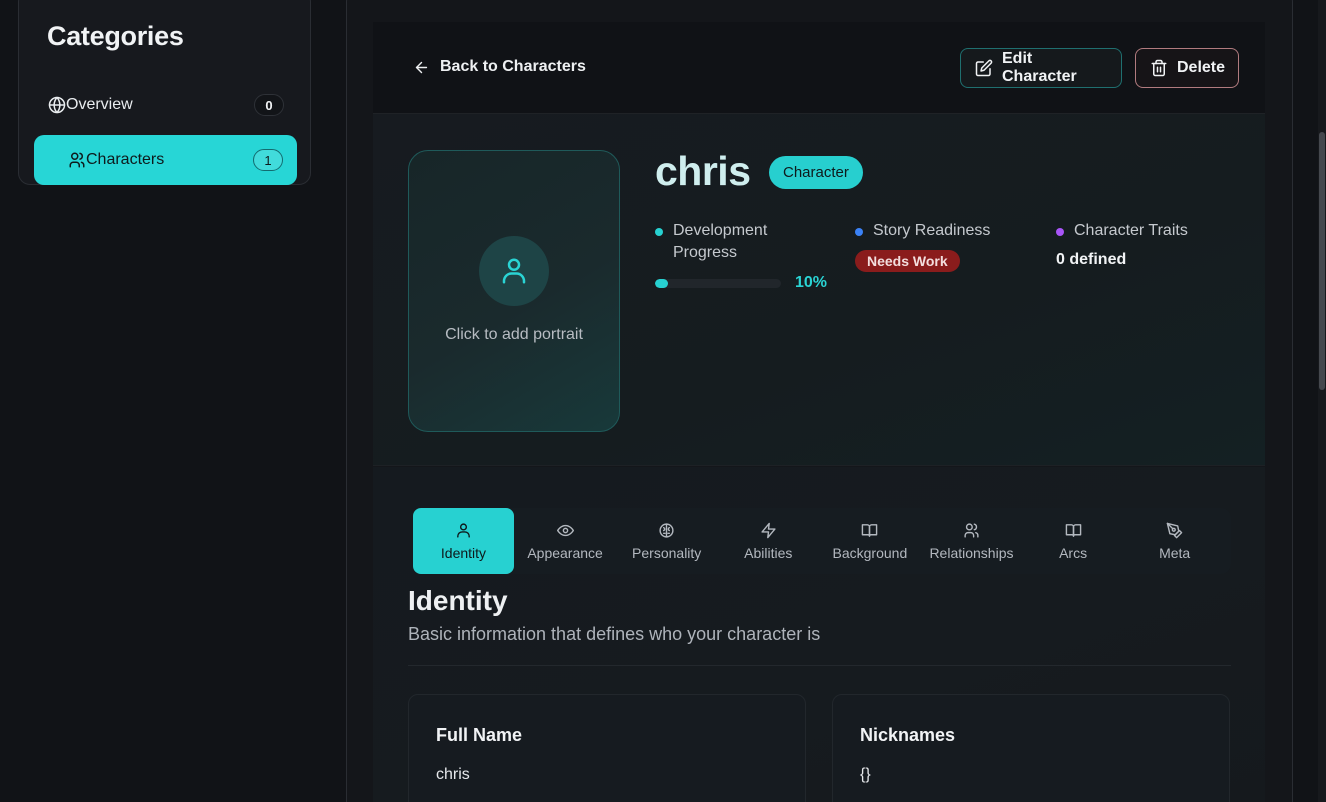 The width and height of the screenshot is (1326, 802). What do you see at coordinates (57, 105) in the screenshot?
I see `globe-icon` at bounding box center [57, 105].